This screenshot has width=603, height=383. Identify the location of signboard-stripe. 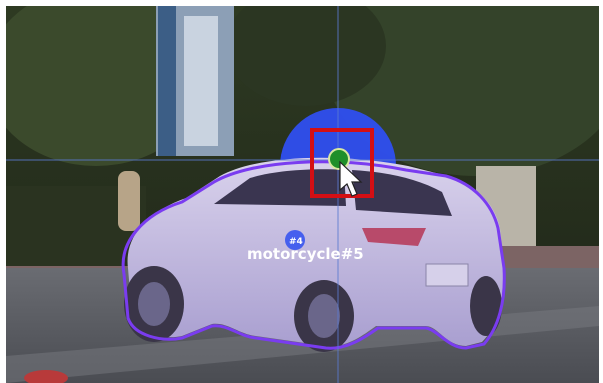
(167, 81).